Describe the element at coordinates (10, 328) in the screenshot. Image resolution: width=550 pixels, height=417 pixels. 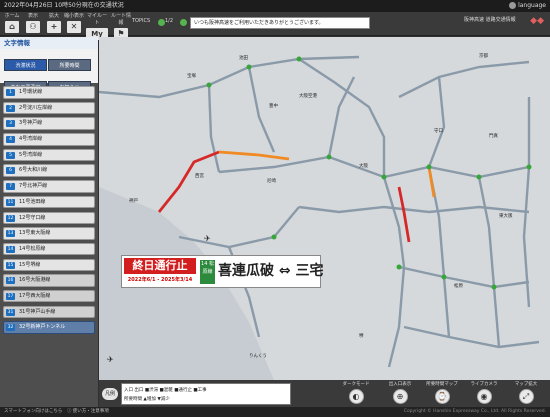
I see `route-number-badge: 32` at that location.